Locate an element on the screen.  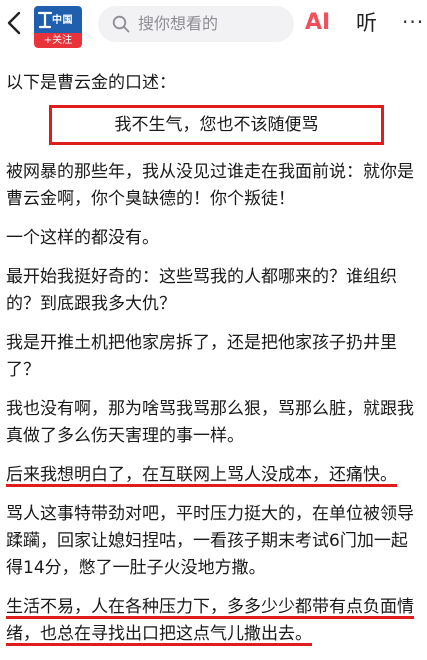
ai-button: AI is located at coordinates (317, 23).